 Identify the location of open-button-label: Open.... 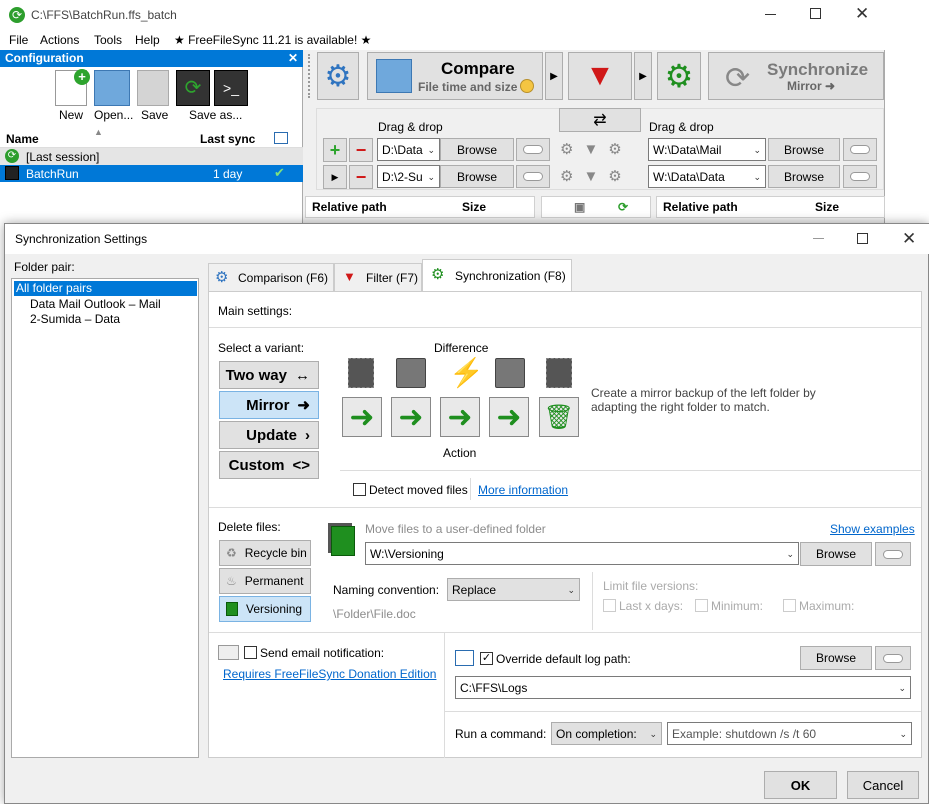
(113, 115).